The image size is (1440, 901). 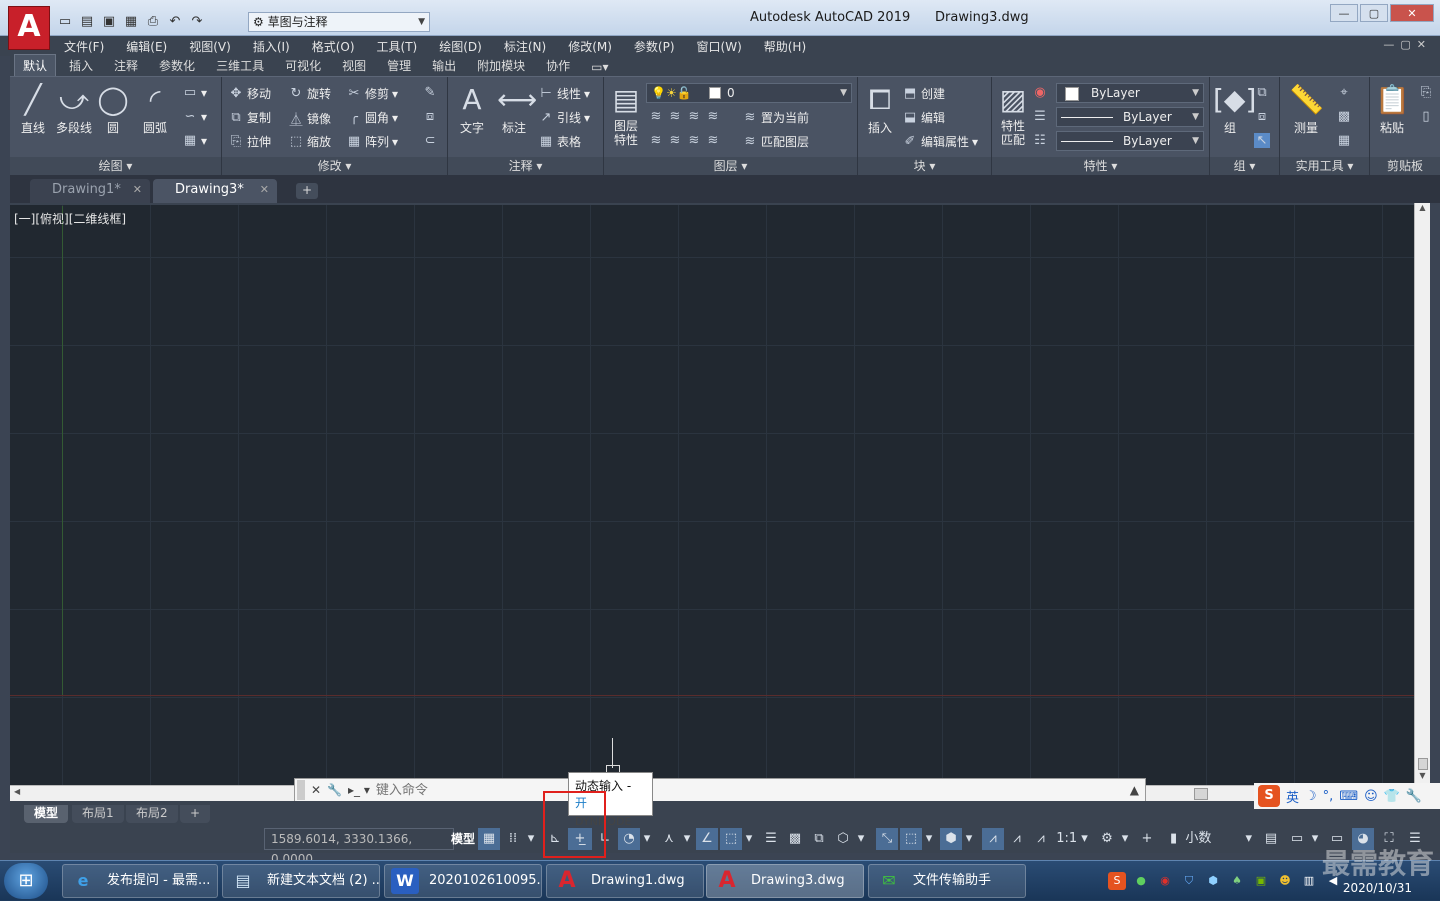 What do you see at coordinates (785, 46) in the screenshot?
I see `menu-help: 帮助(H)` at bounding box center [785, 46].